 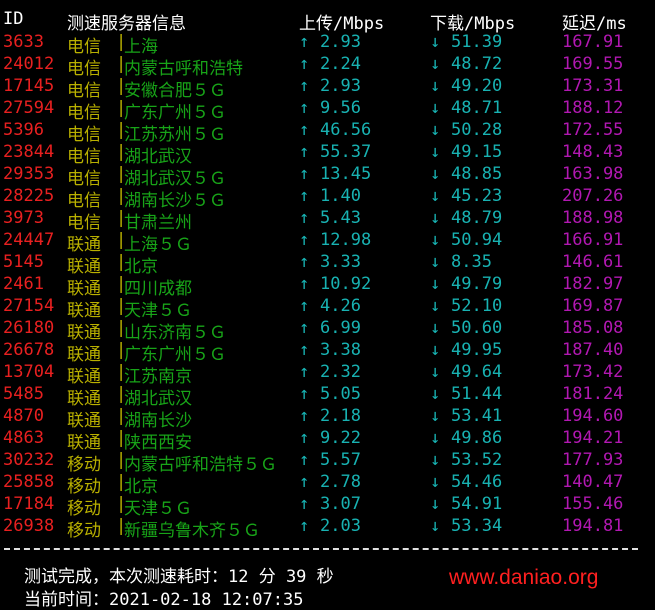 What do you see at coordinates (23, 438) in the screenshot?
I see `server-id: 4863` at bounding box center [23, 438].